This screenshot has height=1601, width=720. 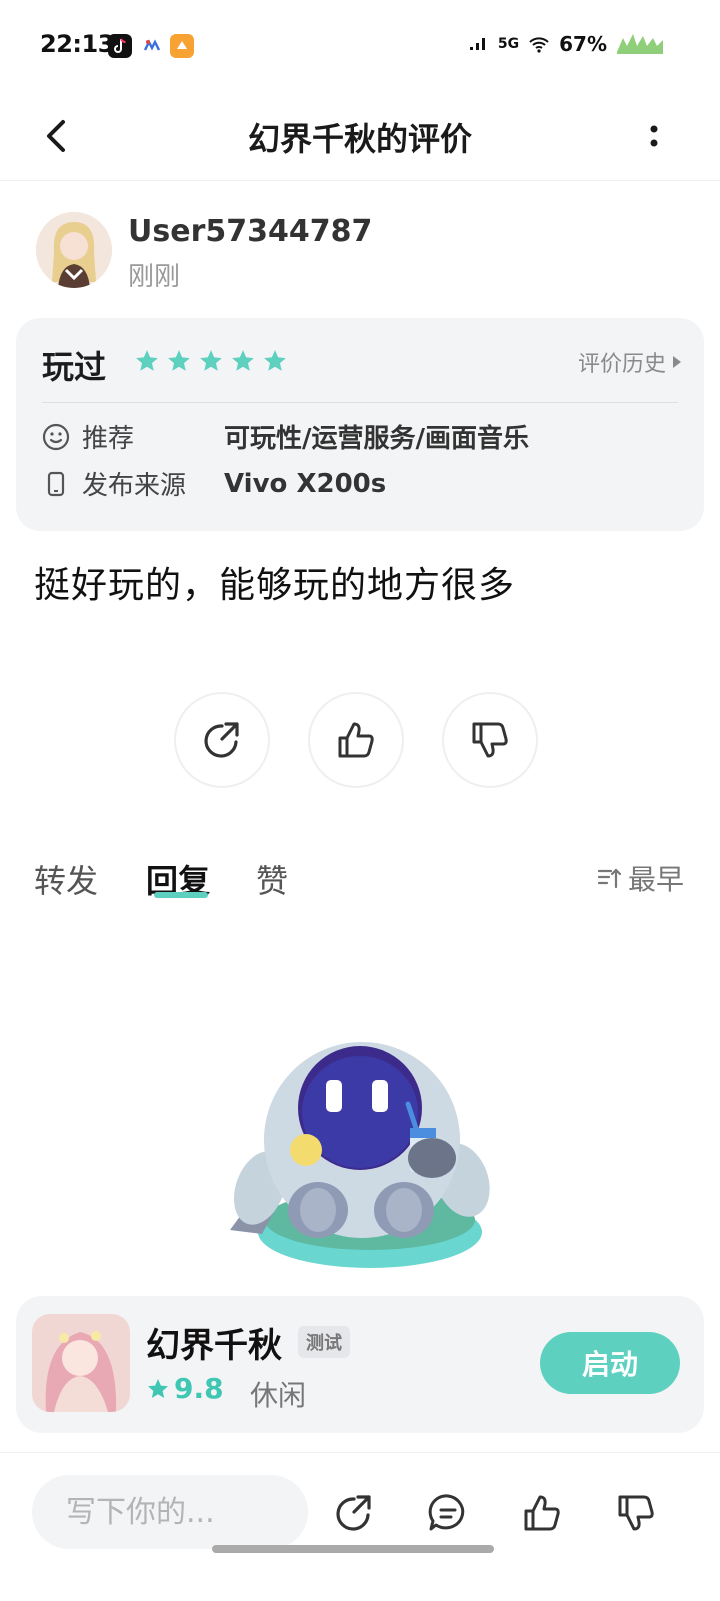 I want to click on signal-icon, so click(x=477, y=44).